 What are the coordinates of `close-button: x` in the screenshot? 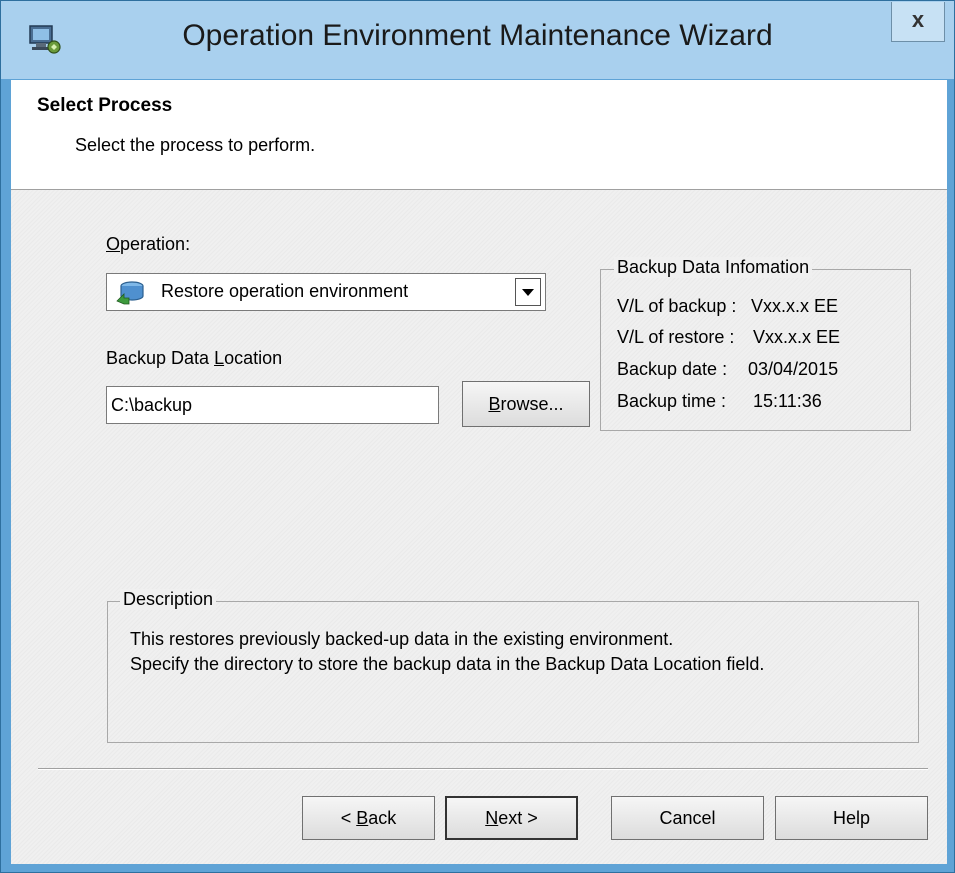 It's located at (918, 22).